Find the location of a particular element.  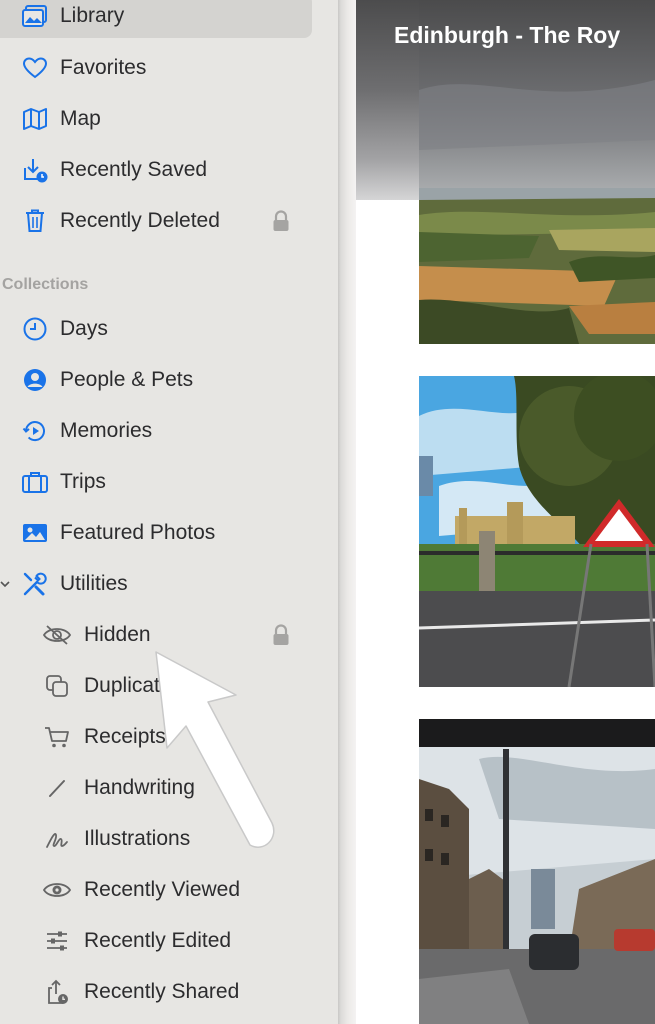

sidebar-item-map: Map is located at coordinates (156, 119).